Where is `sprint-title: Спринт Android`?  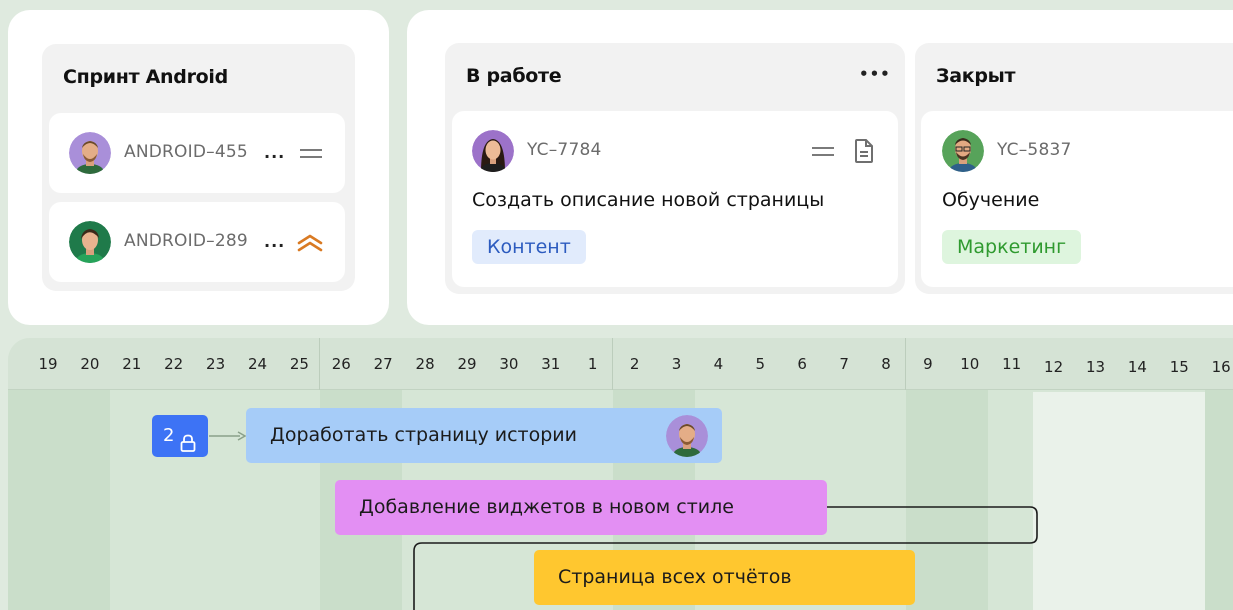
sprint-title: Спринт Android is located at coordinates (145, 77).